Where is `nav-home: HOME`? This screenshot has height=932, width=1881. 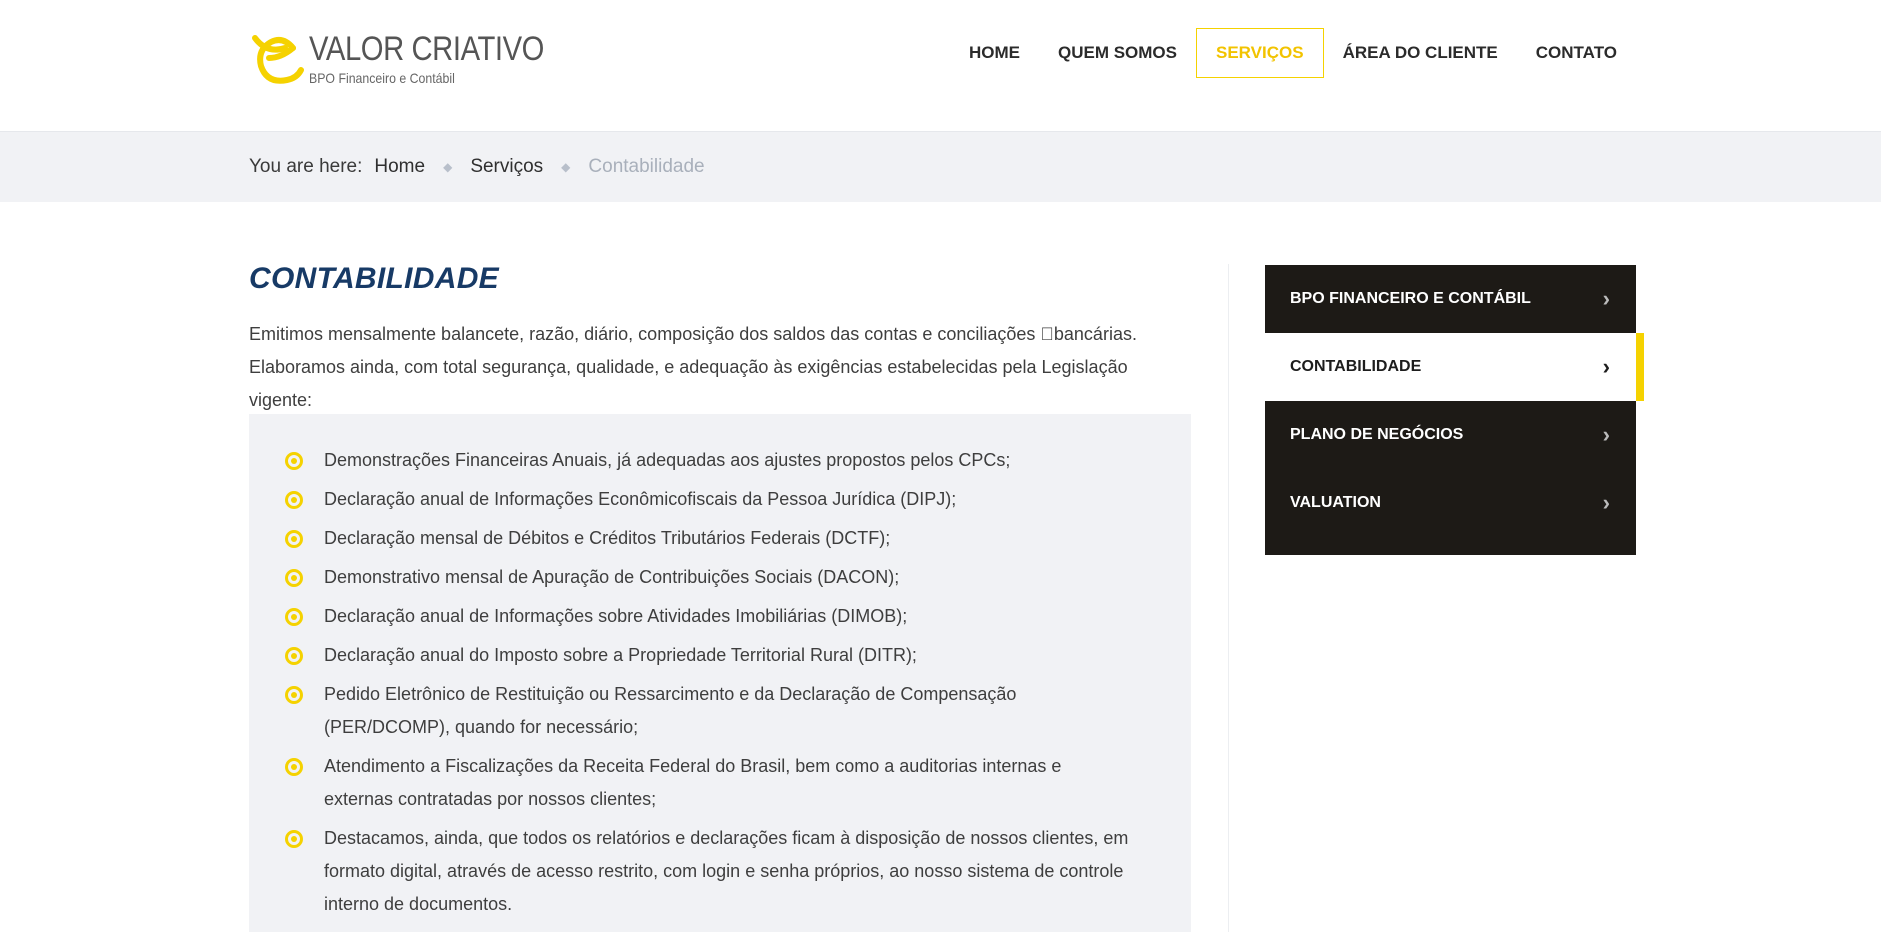
nav-home: HOME is located at coordinates (994, 53).